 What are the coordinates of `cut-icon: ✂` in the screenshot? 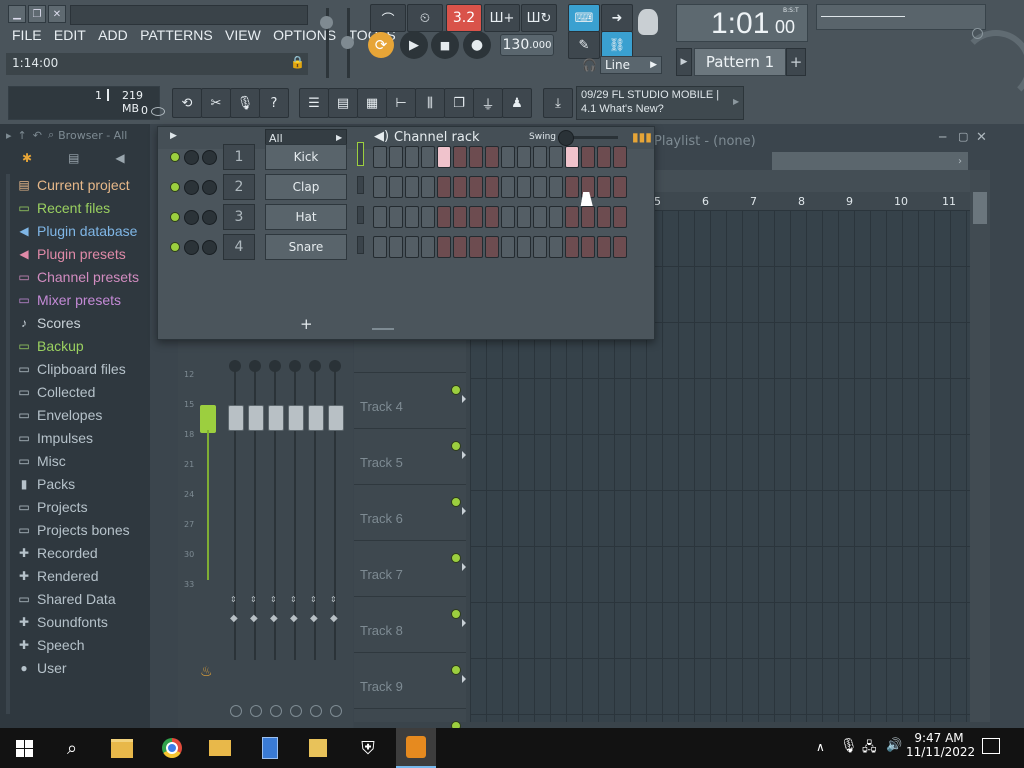 It's located at (216, 103).